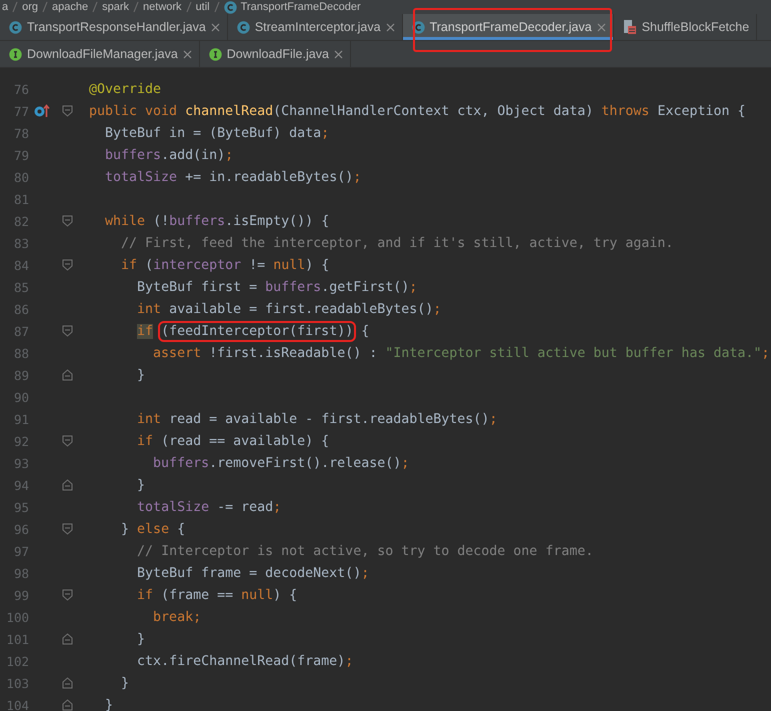 The height and width of the screenshot is (711, 771). Describe the element at coordinates (197, 595) in the screenshot. I see `code-text: (frame ==` at that location.